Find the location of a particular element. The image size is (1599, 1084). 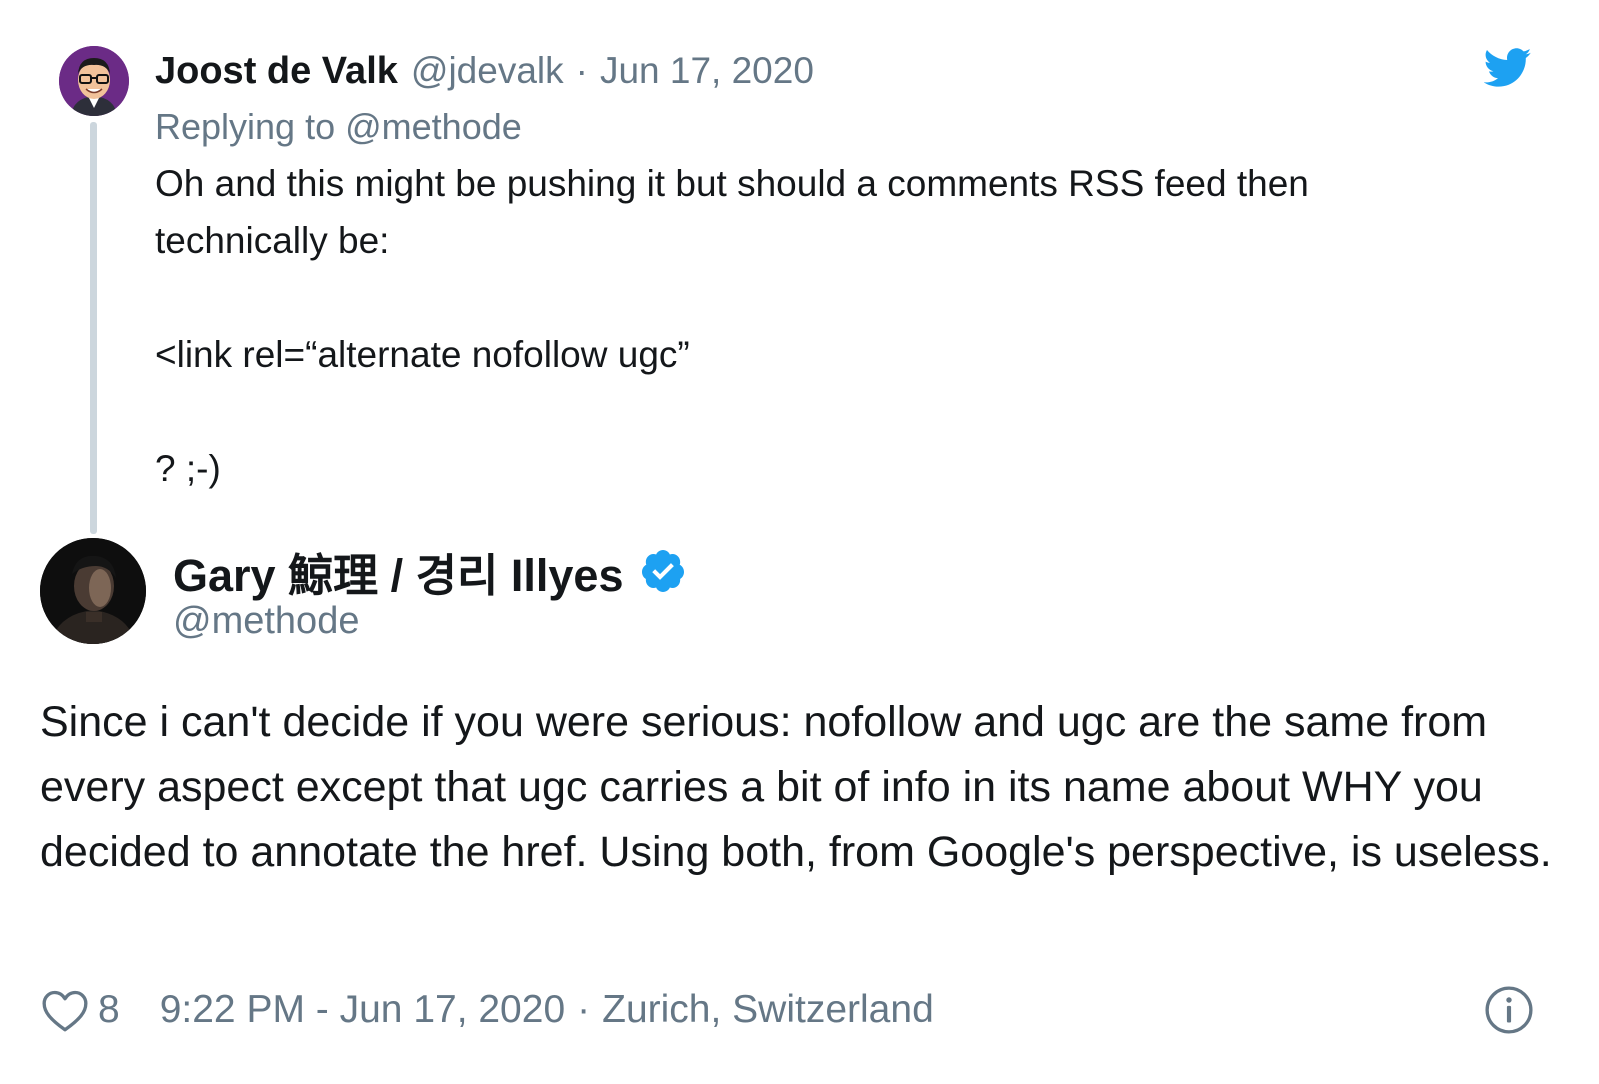

avatar-cartoon-icon is located at coordinates (94, 81).